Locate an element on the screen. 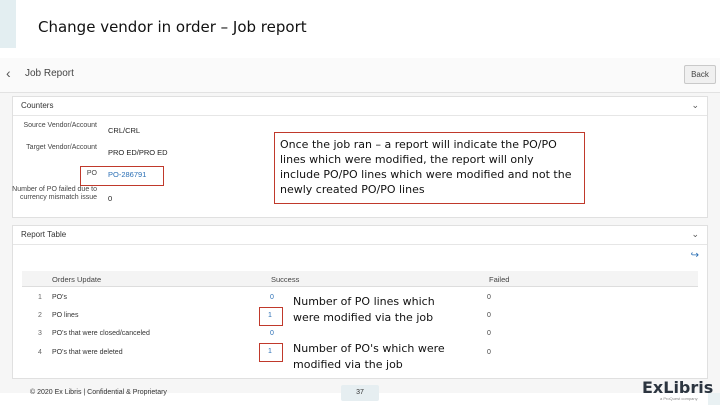 This screenshot has width=720, height=405. row-label: PO's is located at coordinates (59, 297).